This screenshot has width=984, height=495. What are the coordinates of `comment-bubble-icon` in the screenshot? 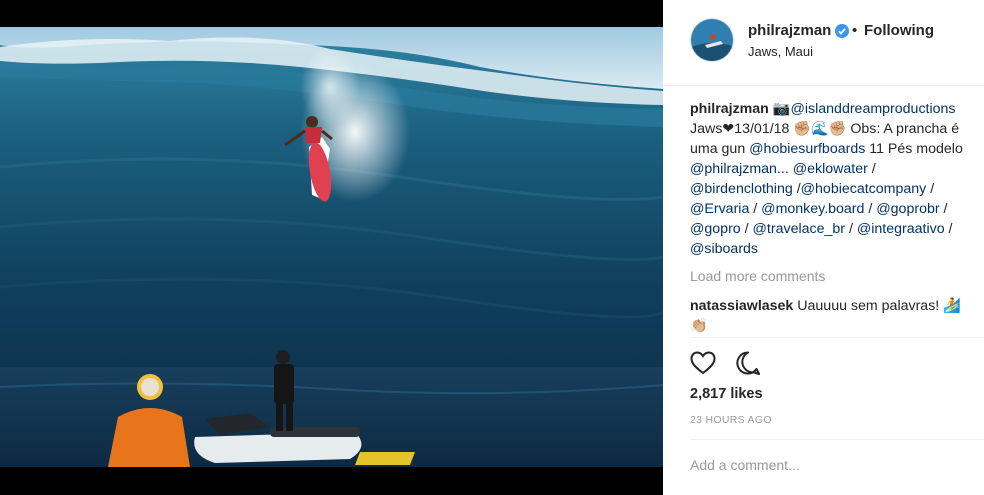 It's located at (748, 363).